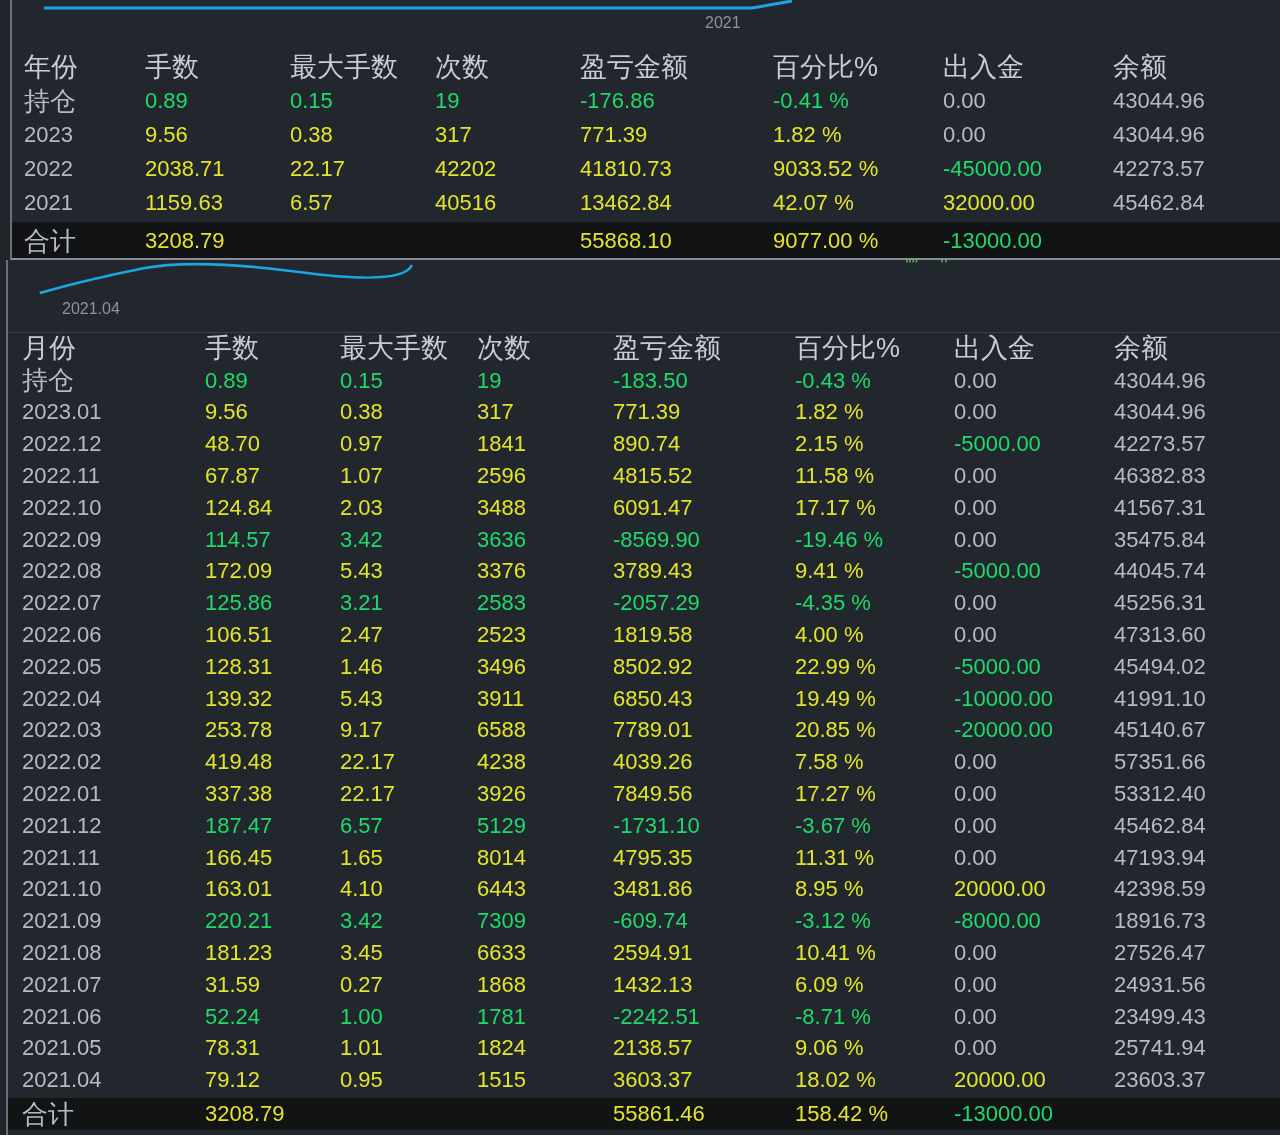 The height and width of the screenshot is (1135, 1280). I want to click on column-header: 余额, so click(1141, 349).